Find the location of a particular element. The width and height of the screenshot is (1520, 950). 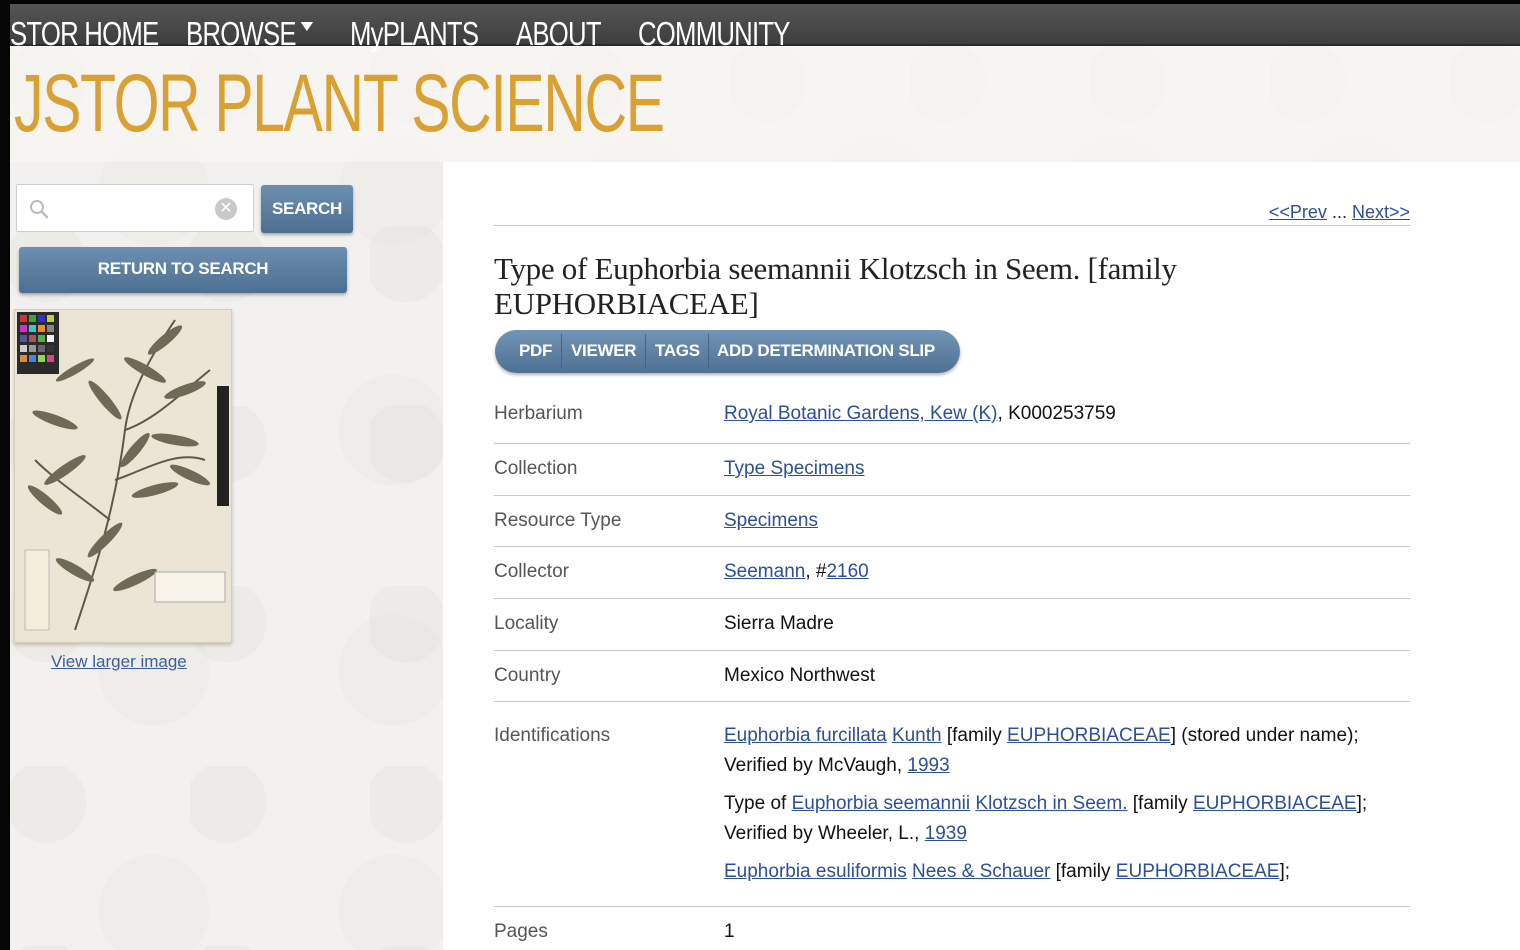

chevron-down-icon is located at coordinates (306, 26).